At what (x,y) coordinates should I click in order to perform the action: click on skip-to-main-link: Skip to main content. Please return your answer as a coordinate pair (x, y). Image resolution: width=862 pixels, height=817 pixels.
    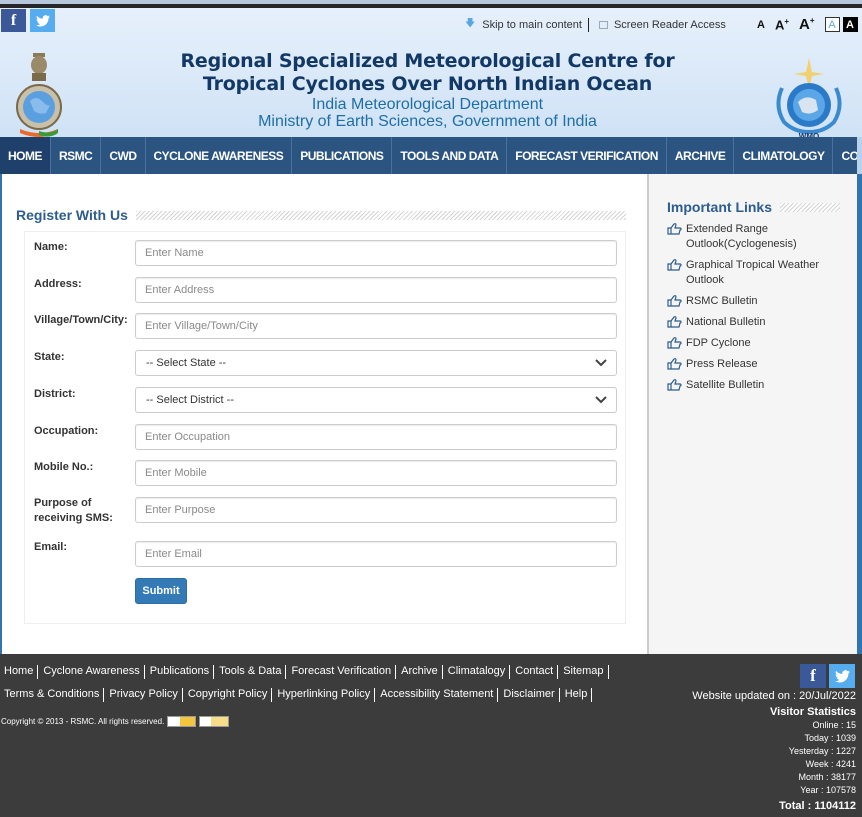
    Looking at the image, I should click on (532, 25).